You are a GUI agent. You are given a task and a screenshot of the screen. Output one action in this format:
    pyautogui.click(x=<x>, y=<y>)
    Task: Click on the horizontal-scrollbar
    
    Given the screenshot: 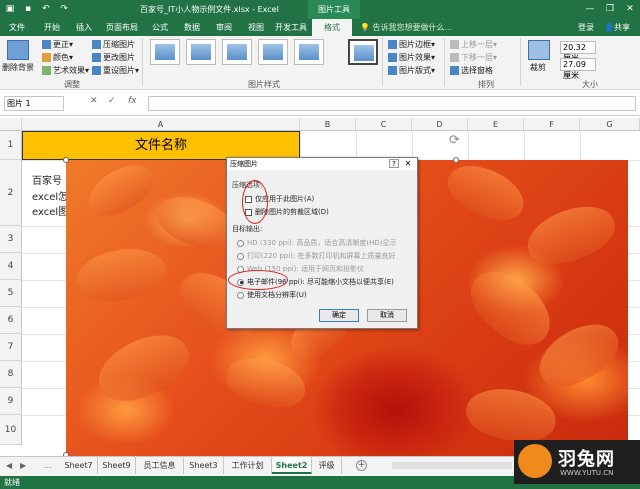 What is the action you would take?
    pyautogui.click(x=452, y=465)
    